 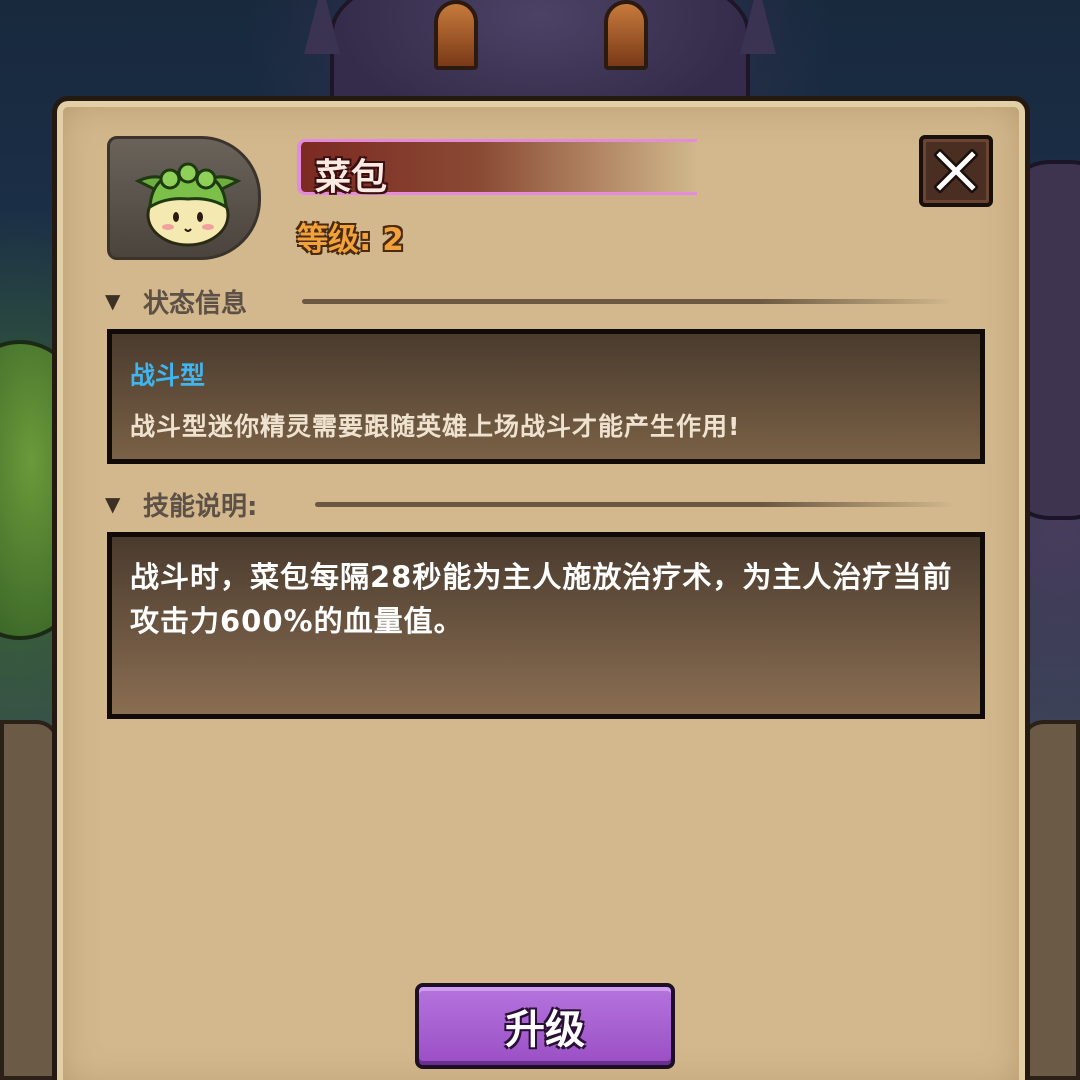 I want to click on status-section-title: 状态信息, so click(x=195, y=303).